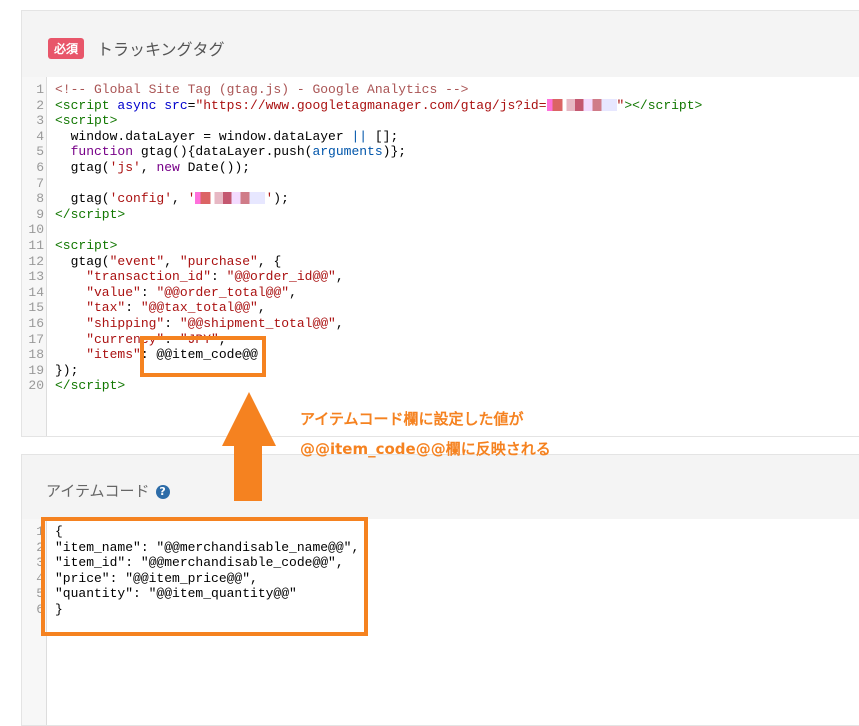 Image resolution: width=859 pixels, height=726 pixels. What do you see at coordinates (40, 89) in the screenshot?
I see `line-number: 1` at bounding box center [40, 89].